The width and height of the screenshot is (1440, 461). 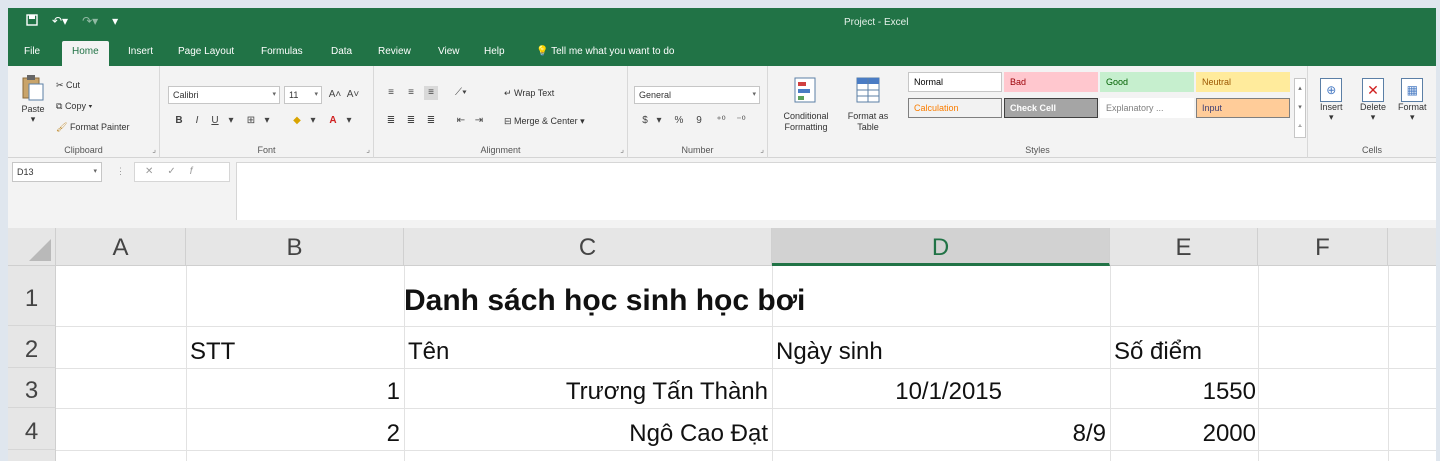 I want to click on cell-d3: 10/1/2015, so click(x=887, y=392).